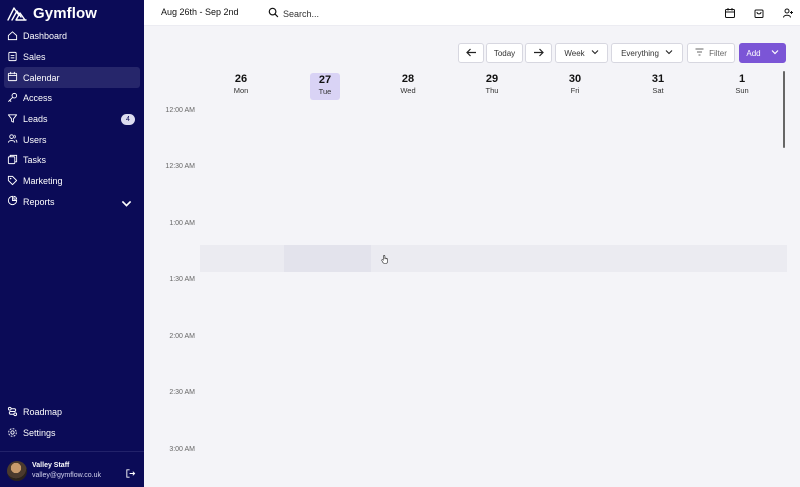 Image resolution: width=800 pixels, height=487 pixels. Describe the element at coordinates (12, 181) in the screenshot. I see `tag-icon` at that location.